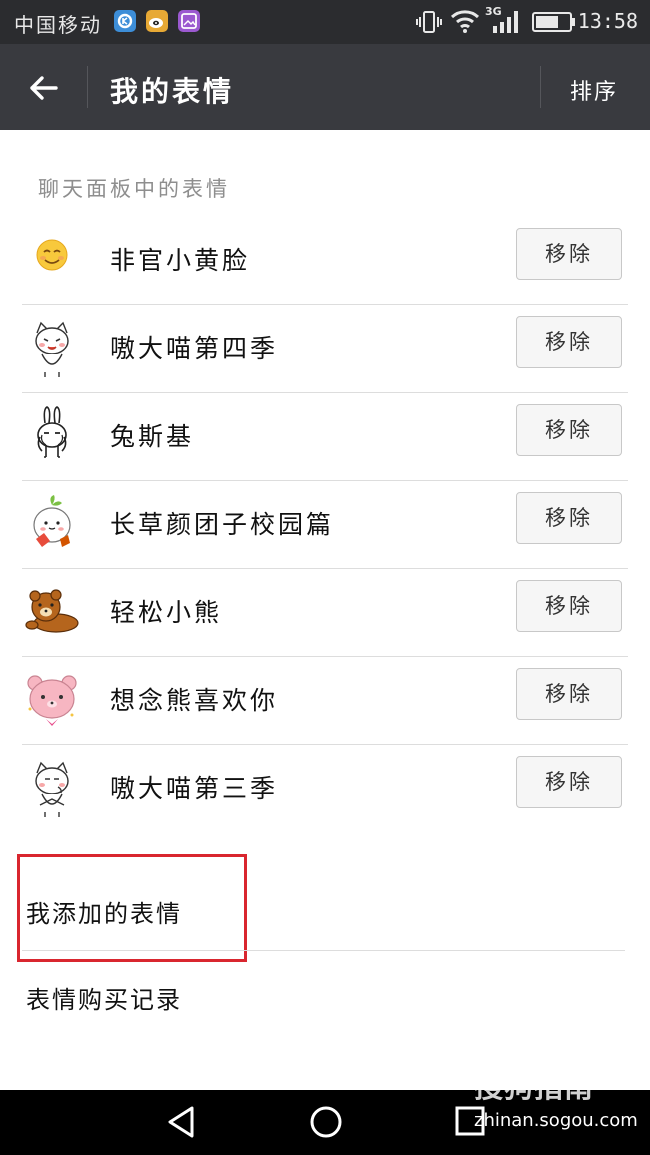 This screenshot has width=650, height=1155. I want to click on emoji-name: 轻松小熊, so click(166, 612).